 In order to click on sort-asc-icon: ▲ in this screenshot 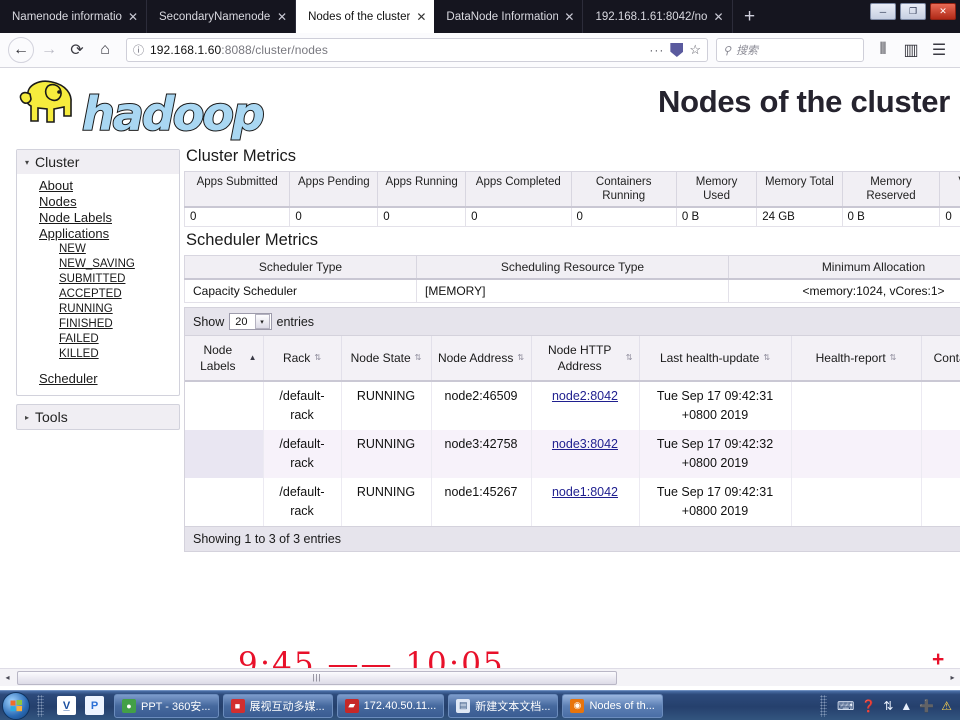, I will do `click(253, 358)`.